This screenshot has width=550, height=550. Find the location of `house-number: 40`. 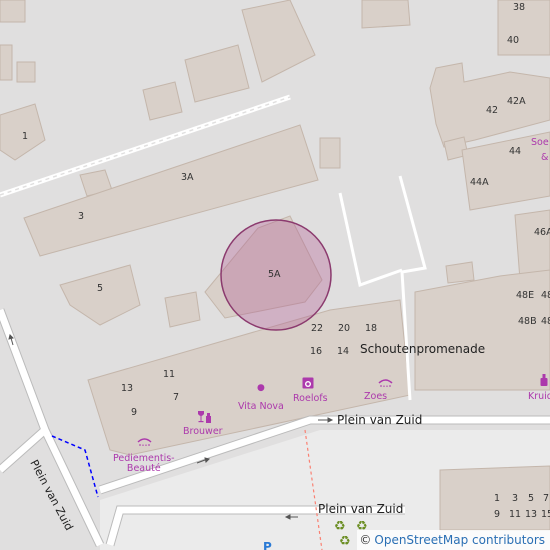

house-number: 40 is located at coordinates (513, 40).